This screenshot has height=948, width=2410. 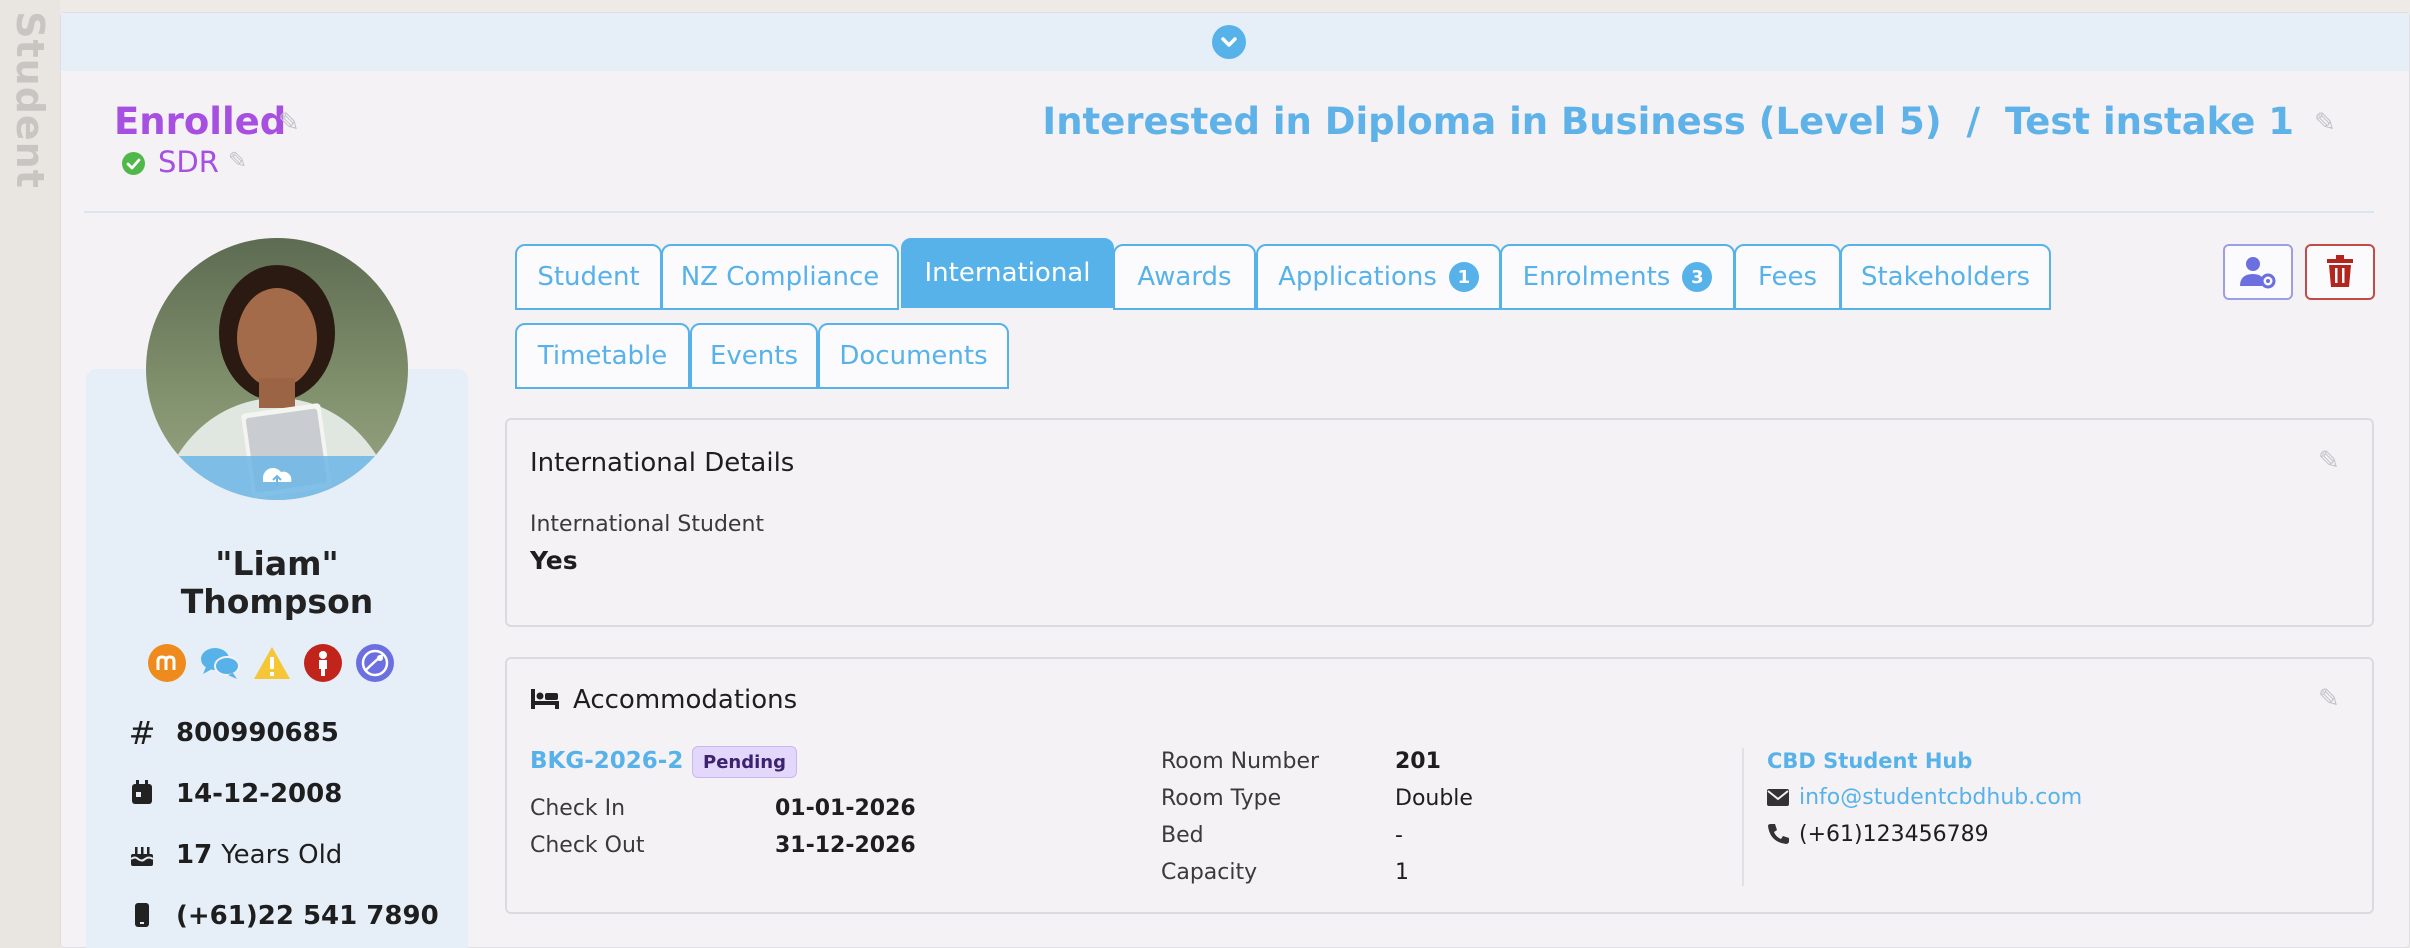 What do you see at coordinates (133, 163) in the screenshot?
I see `check-circle-icon` at bounding box center [133, 163].